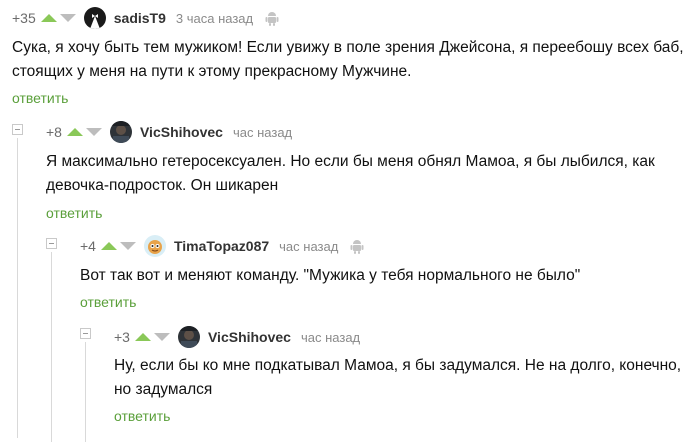 Image resolution: width=700 pixels, height=442 pixels. What do you see at coordinates (54, 132) in the screenshot?
I see `comment-rating: +8` at bounding box center [54, 132].